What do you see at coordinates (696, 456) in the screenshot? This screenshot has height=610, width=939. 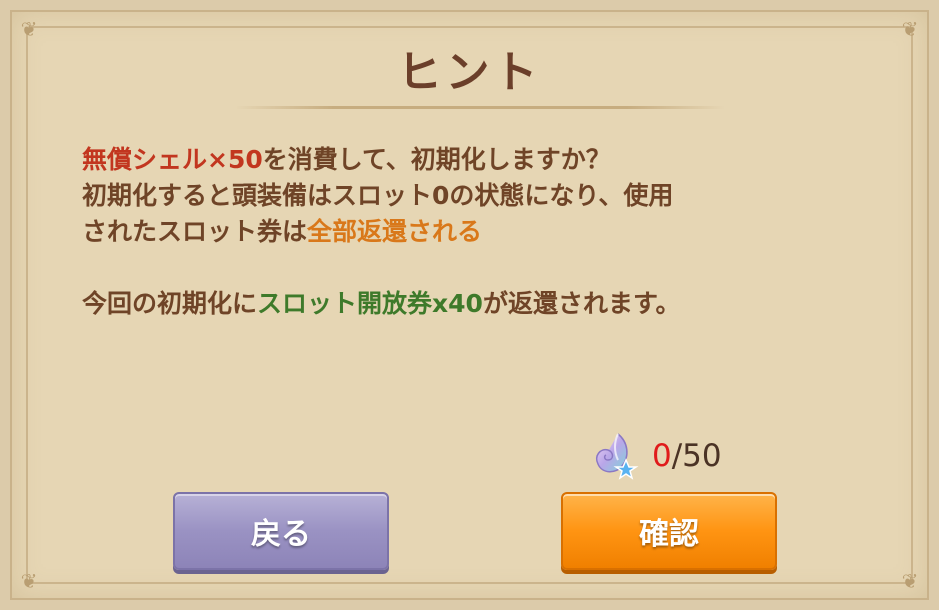 I see `cost-required: /50` at bounding box center [696, 456].